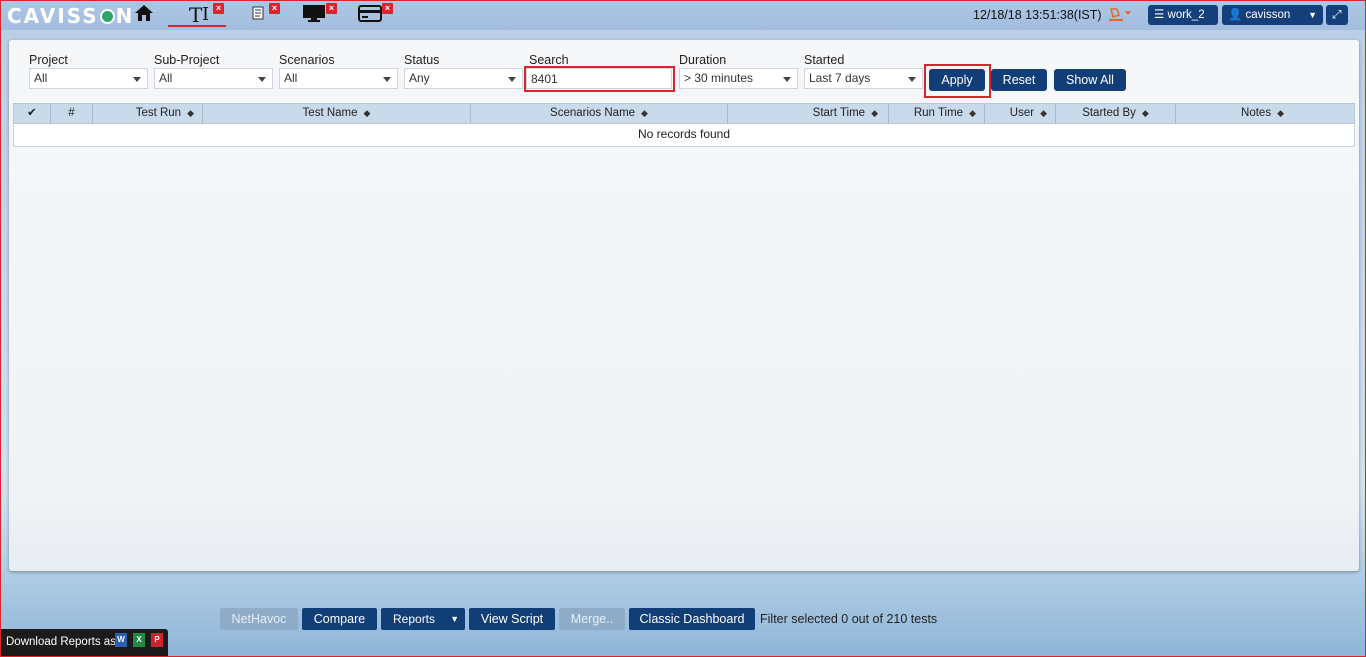 This screenshot has height=657, width=1366. What do you see at coordinates (148, 113) in the screenshot?
I see `column-header-test-run: Test Run ◆` at bounding box center [148, 113].